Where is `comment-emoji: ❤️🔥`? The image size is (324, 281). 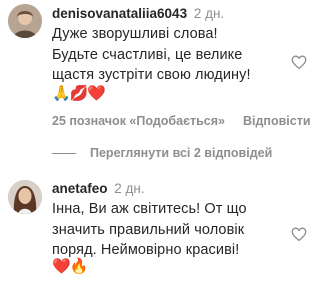 comment-emoji: ❤️🔥 is located at coordinates (70, 266).